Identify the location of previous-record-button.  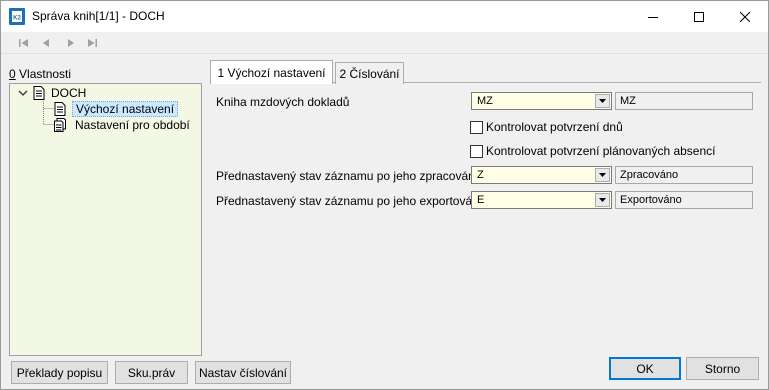
(46, 43).